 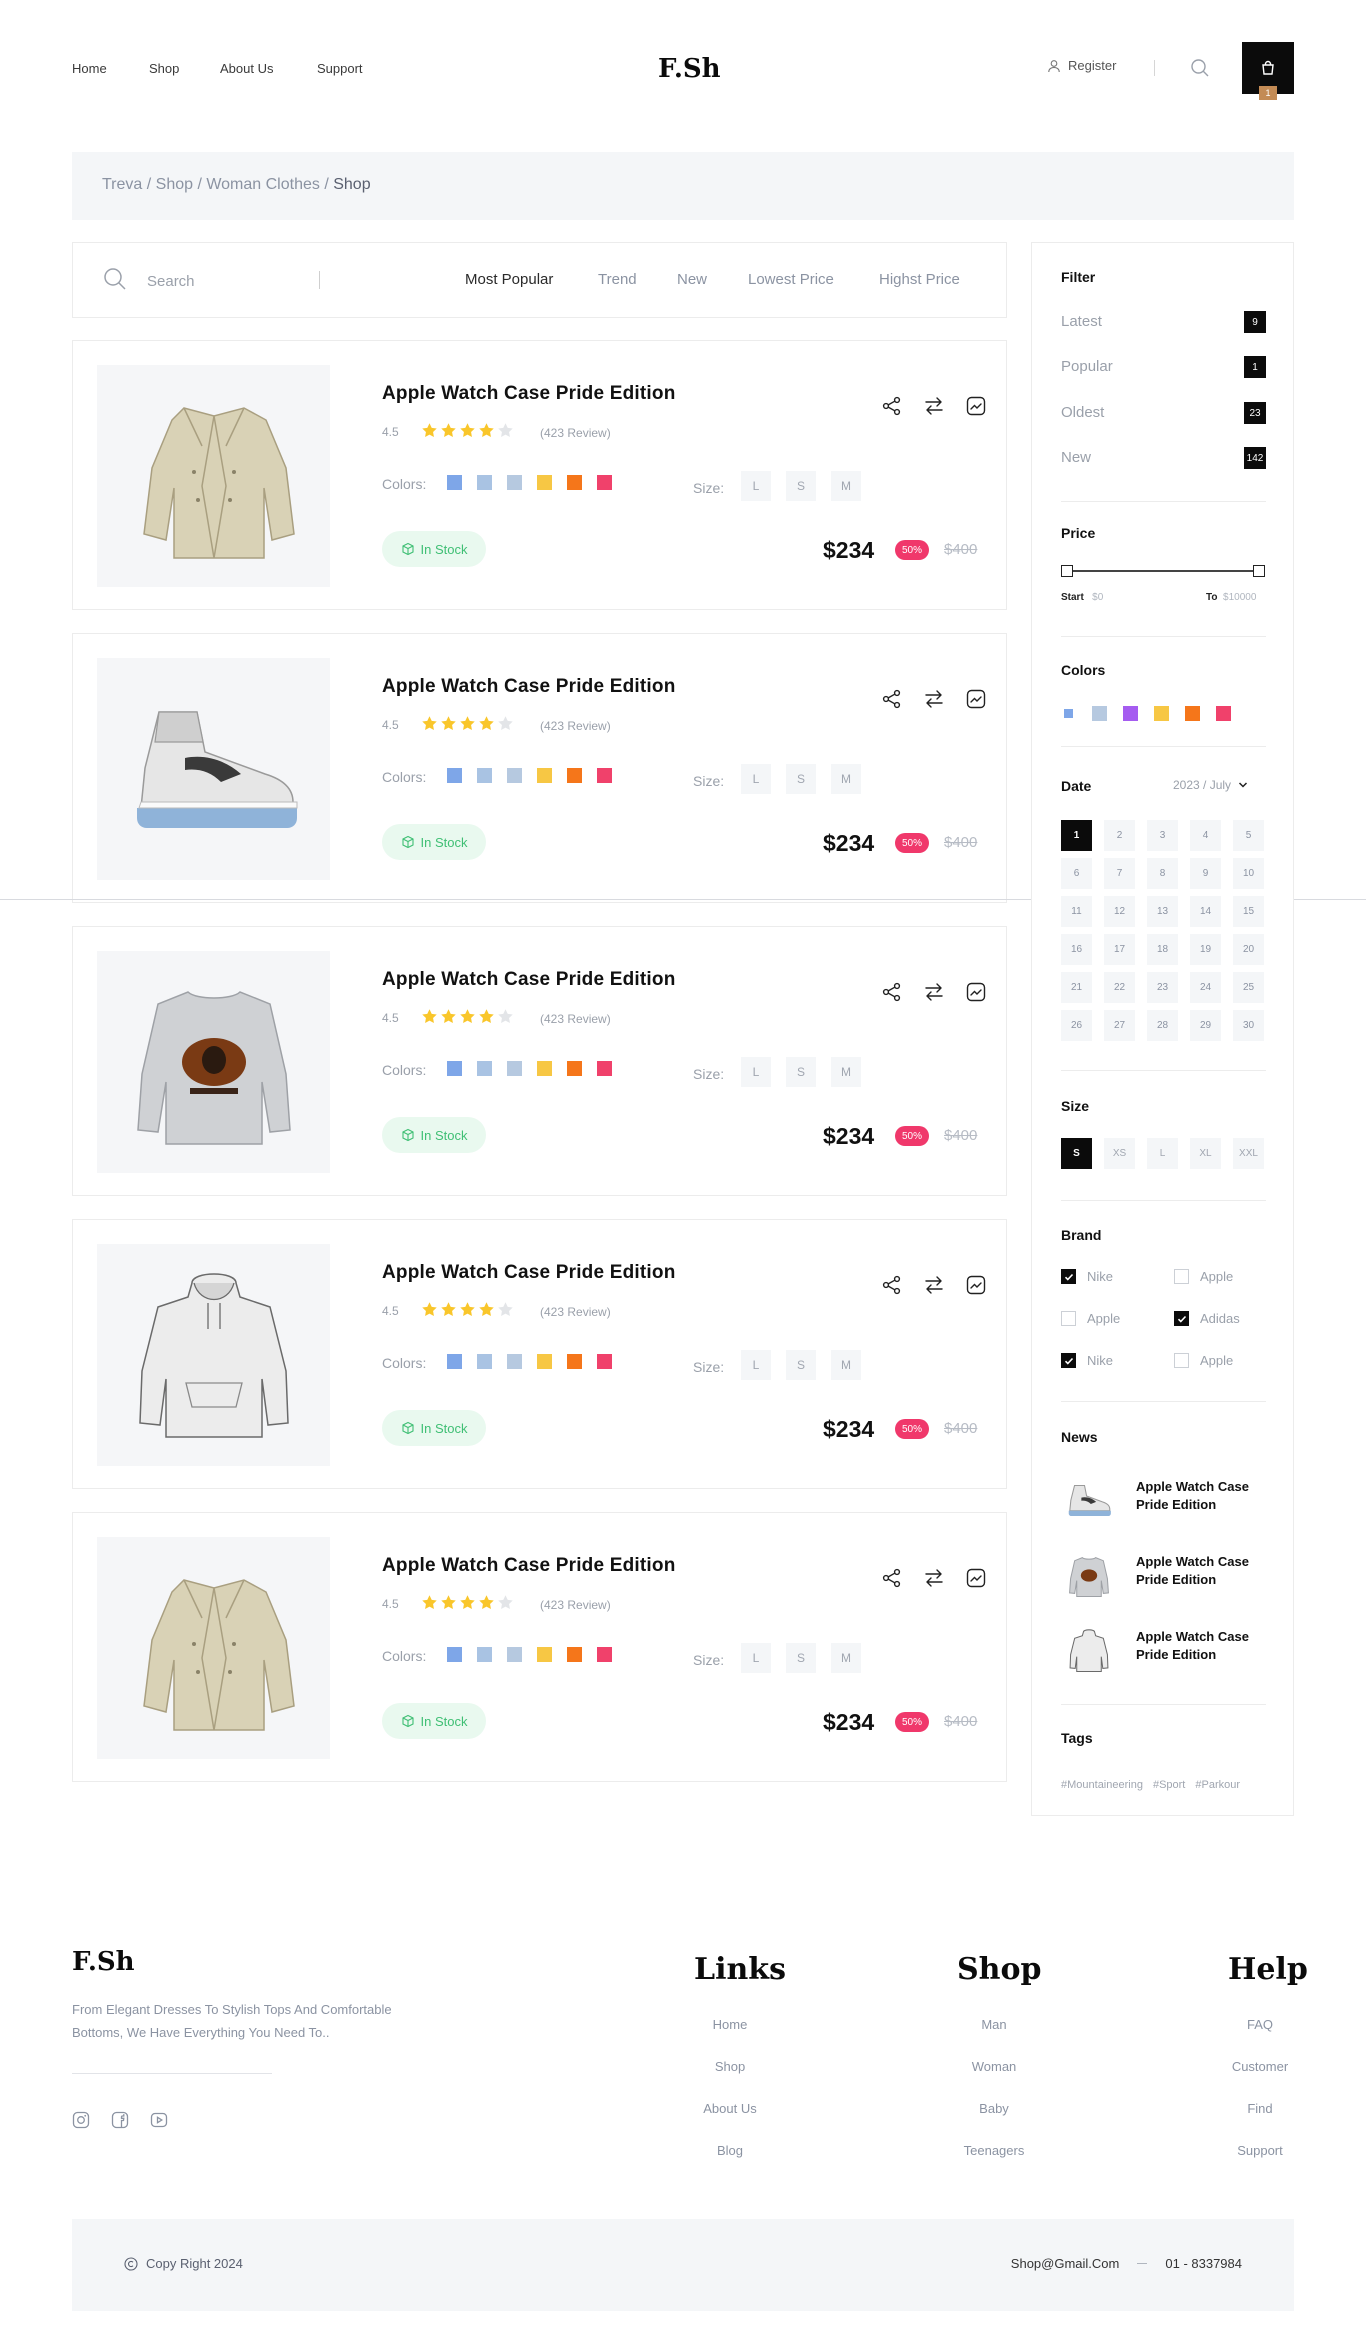 I want to click on brand-option-apple: Apple, so click(x=1090, y=1318).